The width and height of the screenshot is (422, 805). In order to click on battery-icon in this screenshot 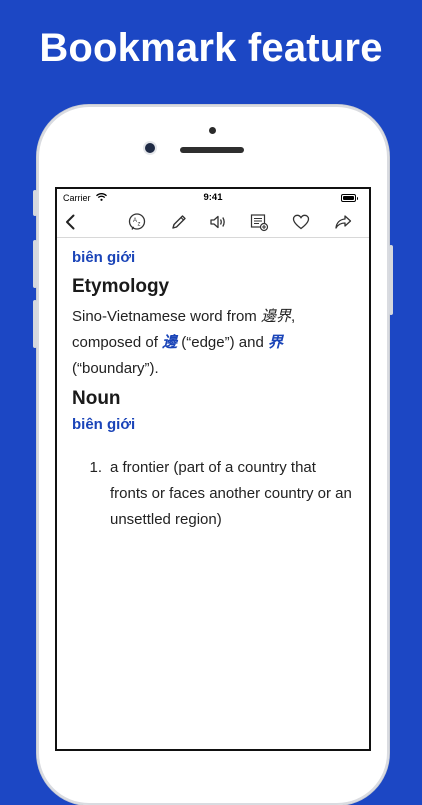, I will do `click(349, 198)`.